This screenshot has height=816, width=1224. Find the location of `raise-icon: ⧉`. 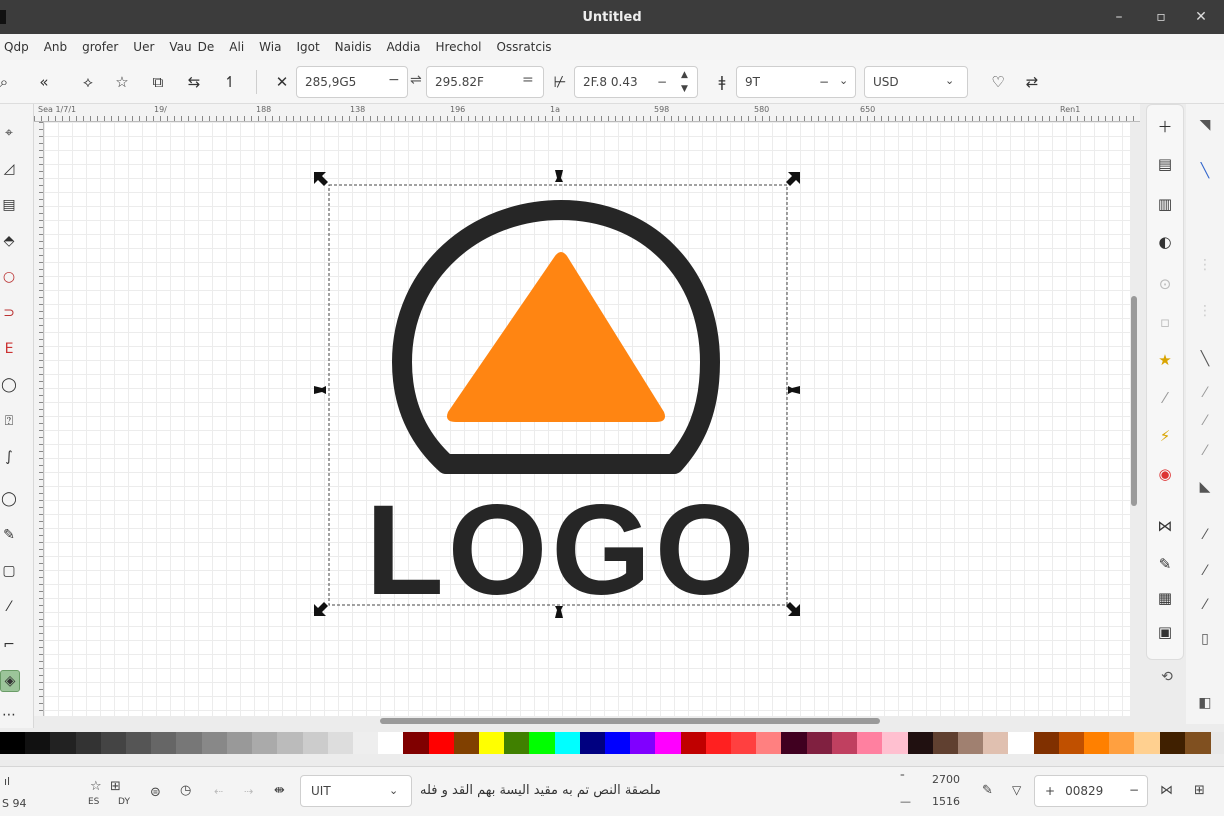

raise-icon: ⧉ is located at coordinates (158, 82).